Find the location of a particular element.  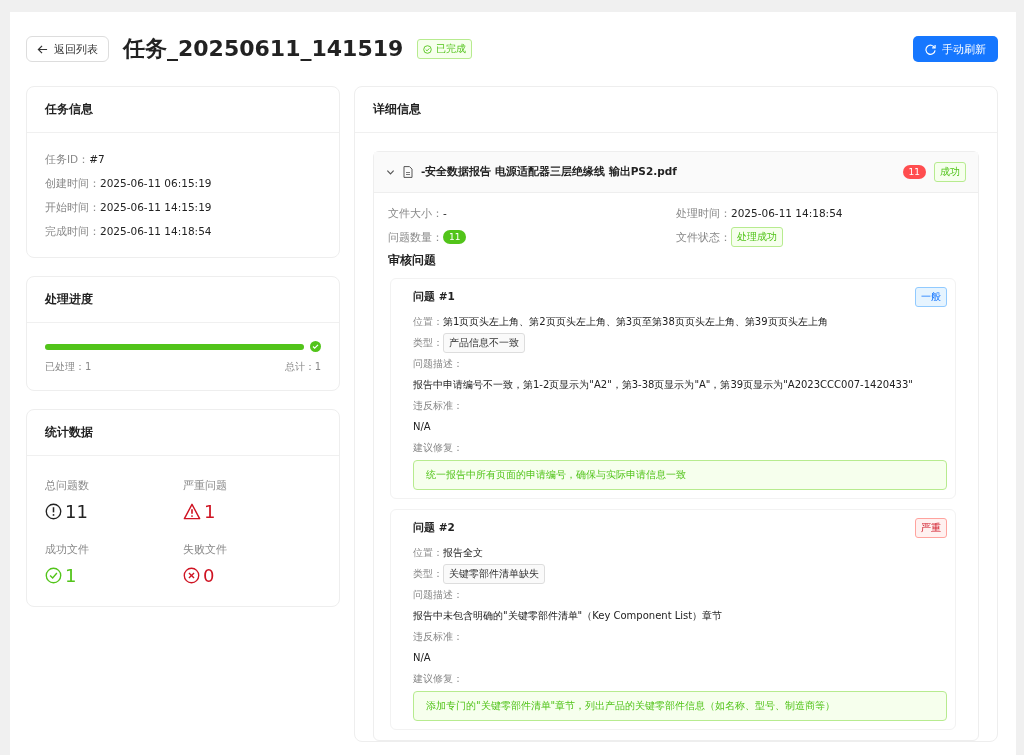

issue-location: 报告全文 is located at coordinates (463, 552).